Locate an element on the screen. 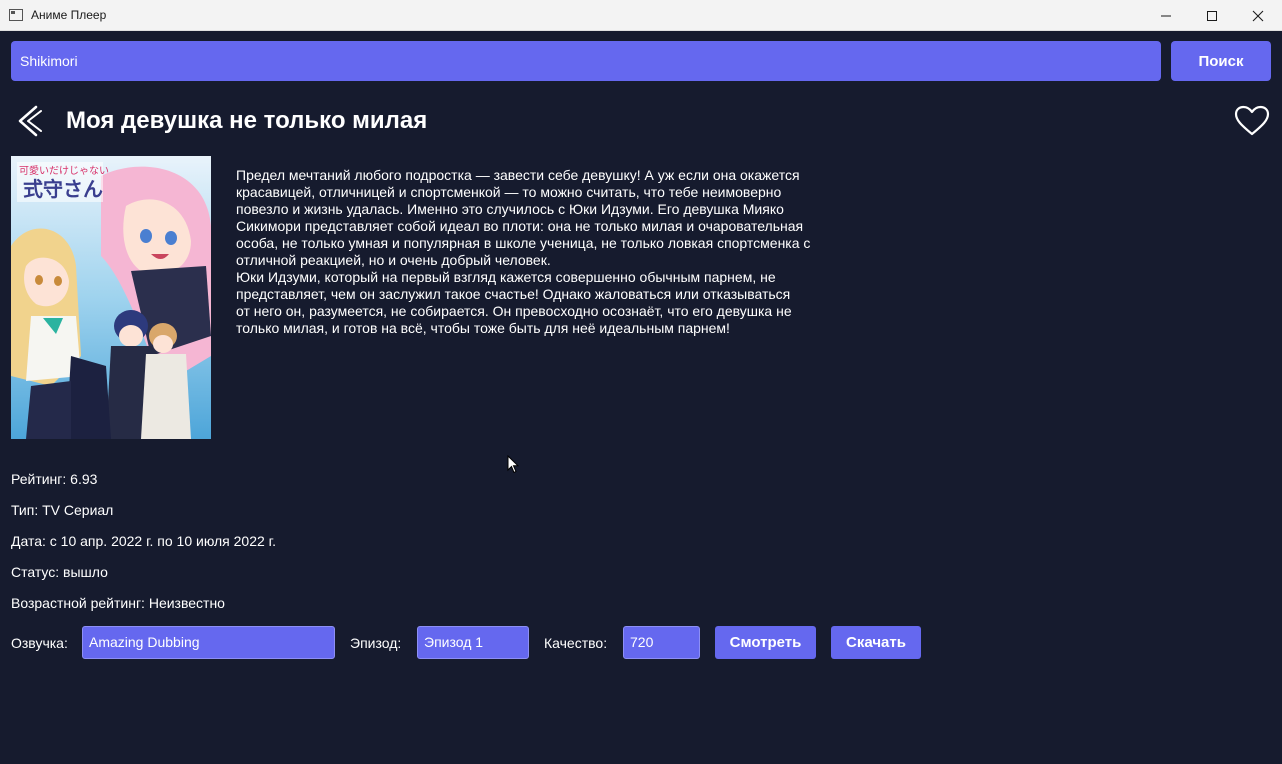 Image resolution: width=1282 pixels, height=764 pixels. search-input is located at coordinates (586, 61).